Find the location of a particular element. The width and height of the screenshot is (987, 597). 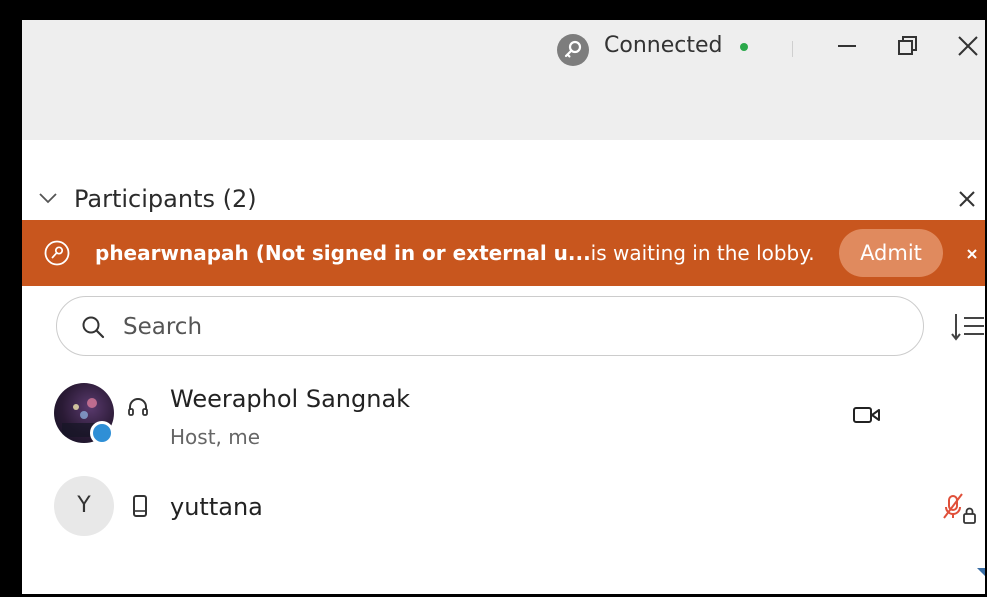

close-window-button is located at coordinates (967, 46).